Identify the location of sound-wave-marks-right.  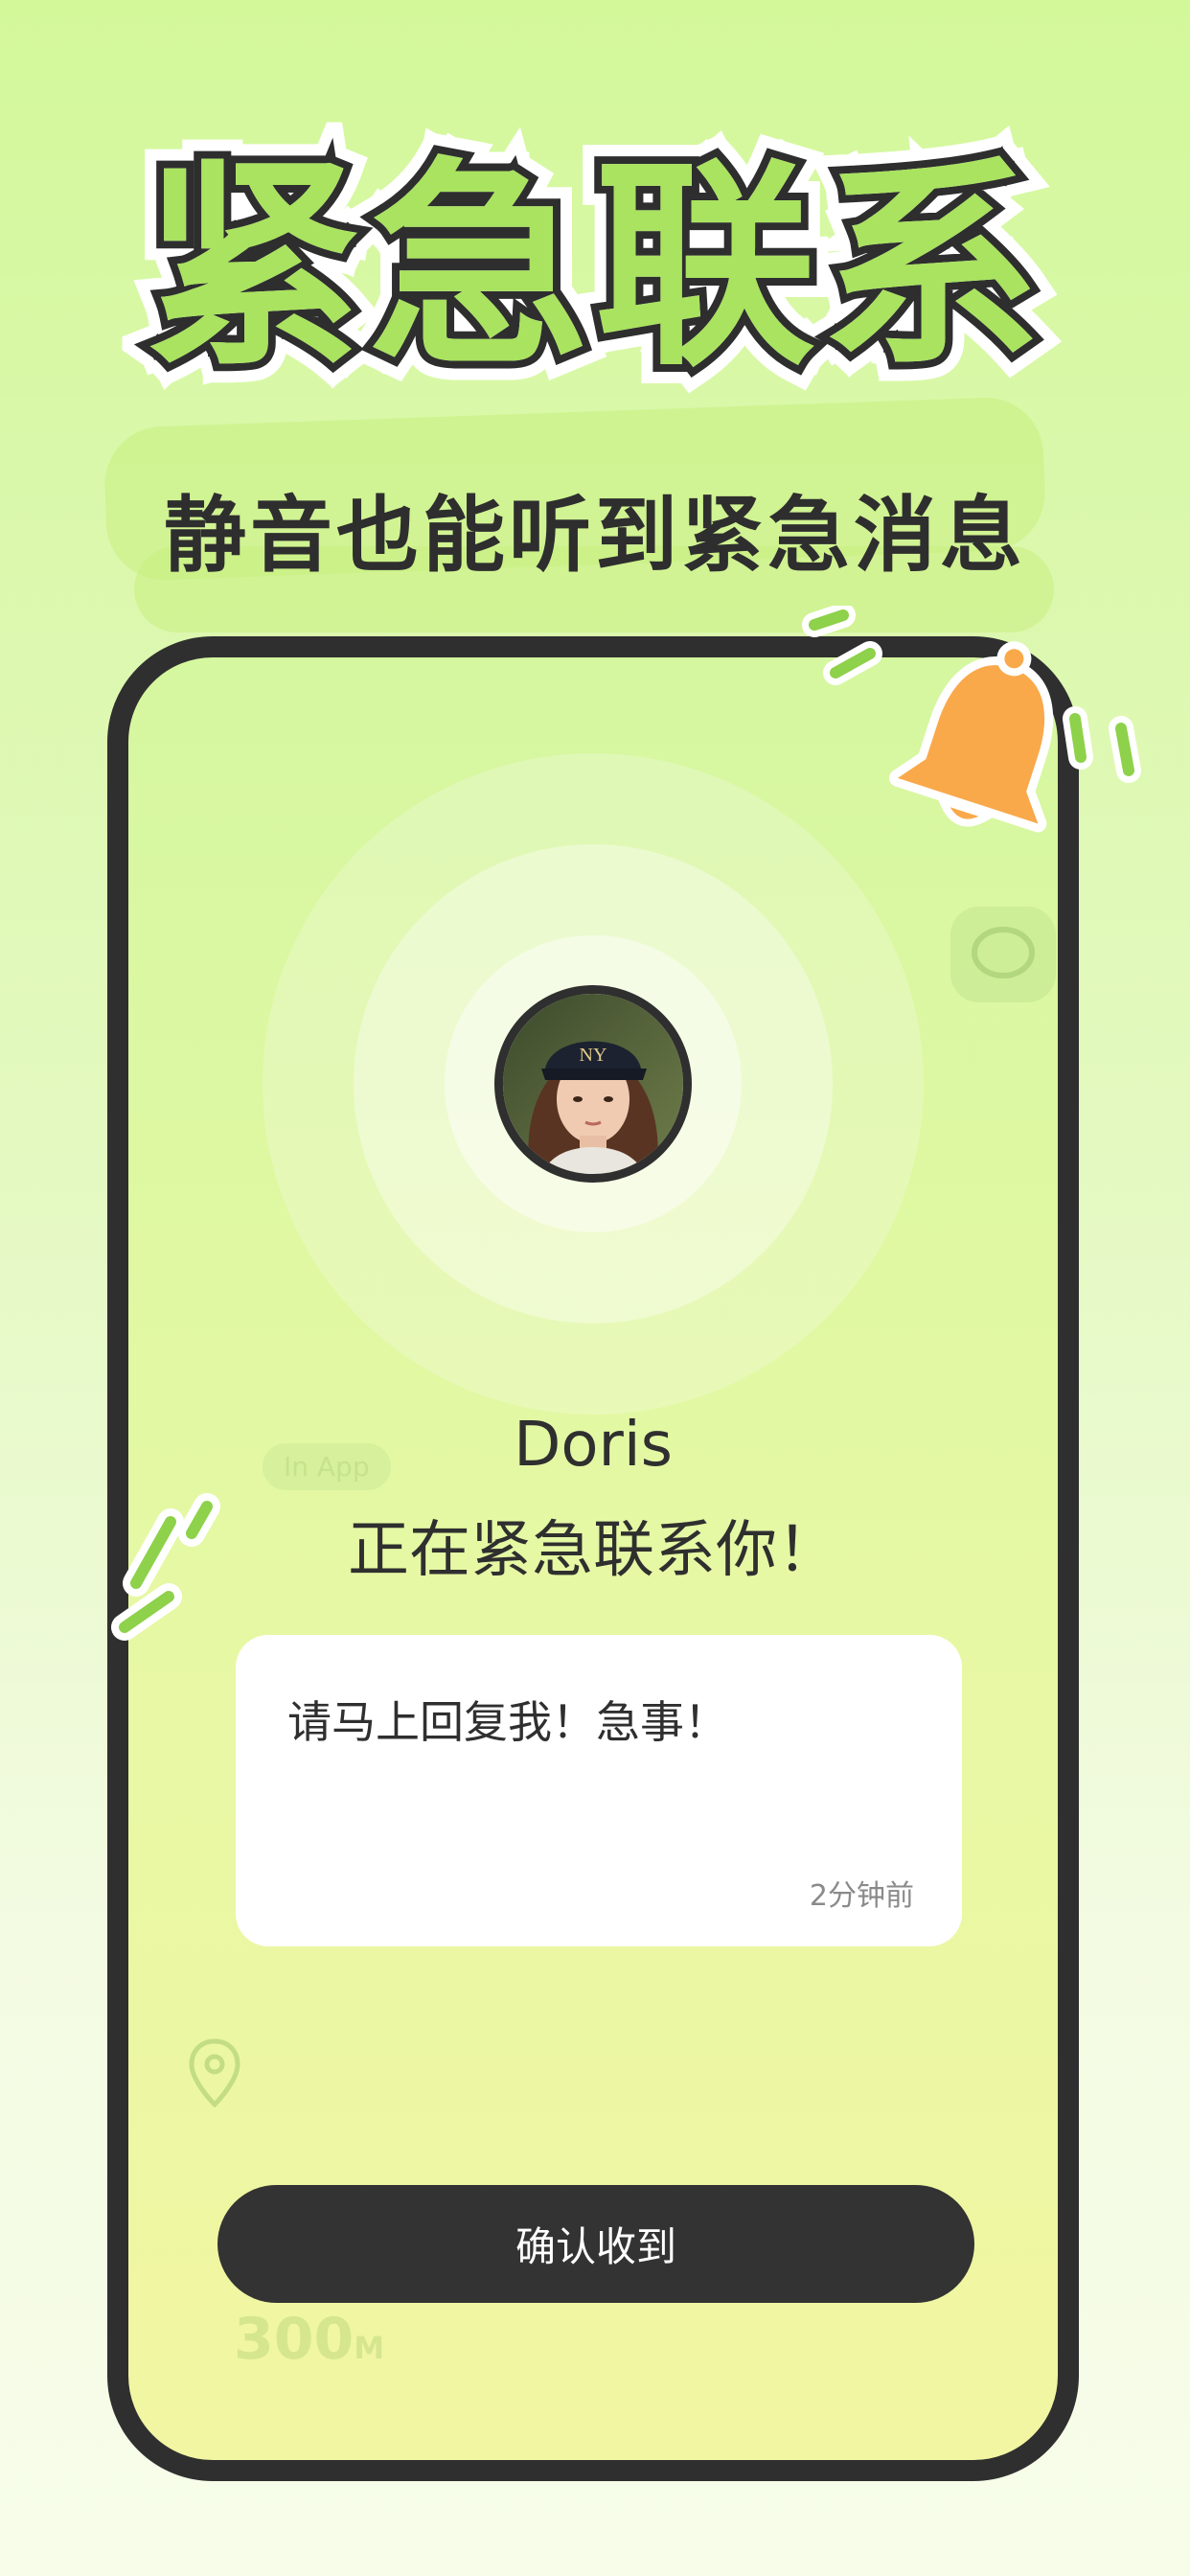
(1104, 754).